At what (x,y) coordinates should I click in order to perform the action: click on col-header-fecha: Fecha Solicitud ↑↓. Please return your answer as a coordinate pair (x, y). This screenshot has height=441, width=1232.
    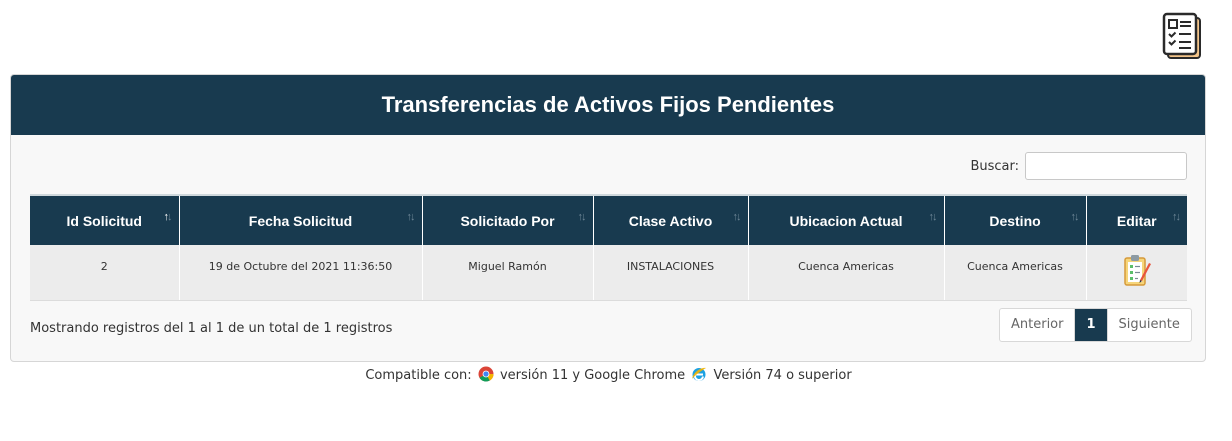
    Looking at the image, I should click on (301, 219).